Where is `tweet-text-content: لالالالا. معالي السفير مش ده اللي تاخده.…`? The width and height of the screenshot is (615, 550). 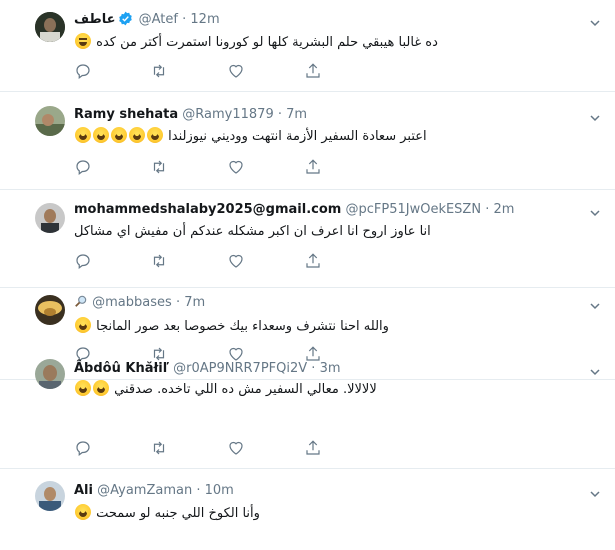
tweet-text-content: لالالالا. معالي السفير مش ده اللي تاخده.… is located at coordinates (245, 389).